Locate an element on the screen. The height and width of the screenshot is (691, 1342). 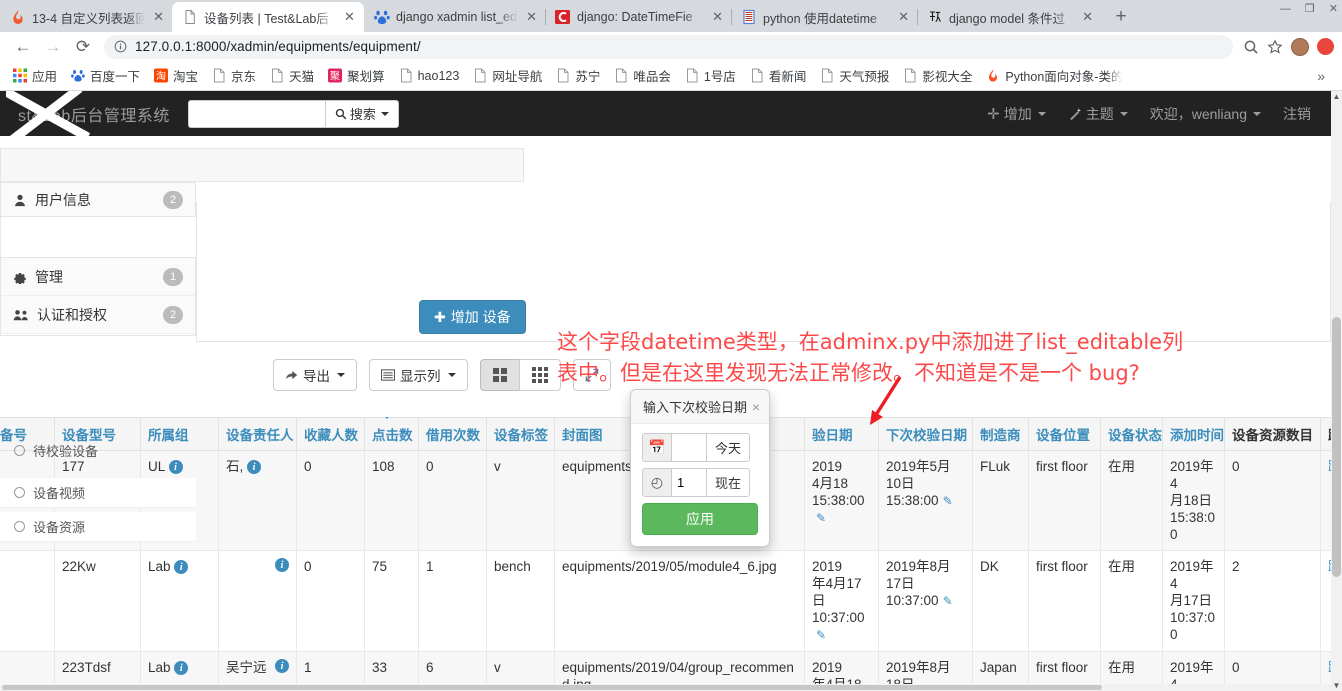
header-menu-user: 欢迎，wenliang is located at coordinates (1205, 114).